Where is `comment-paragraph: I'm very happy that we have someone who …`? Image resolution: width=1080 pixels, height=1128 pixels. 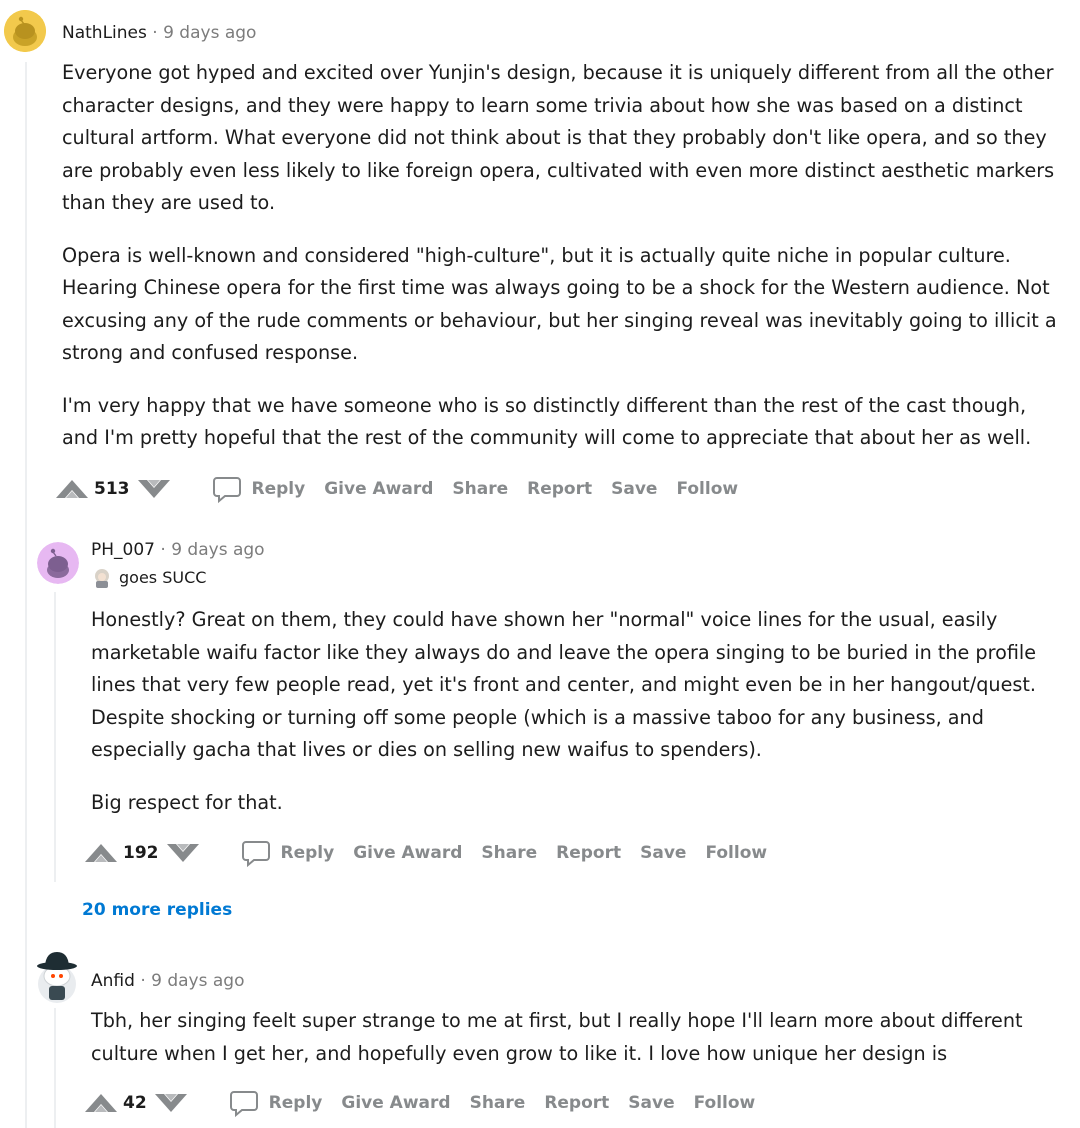 comment-paragraph: I'm very happy that we have someone who … is located at coordinates (547, 421).